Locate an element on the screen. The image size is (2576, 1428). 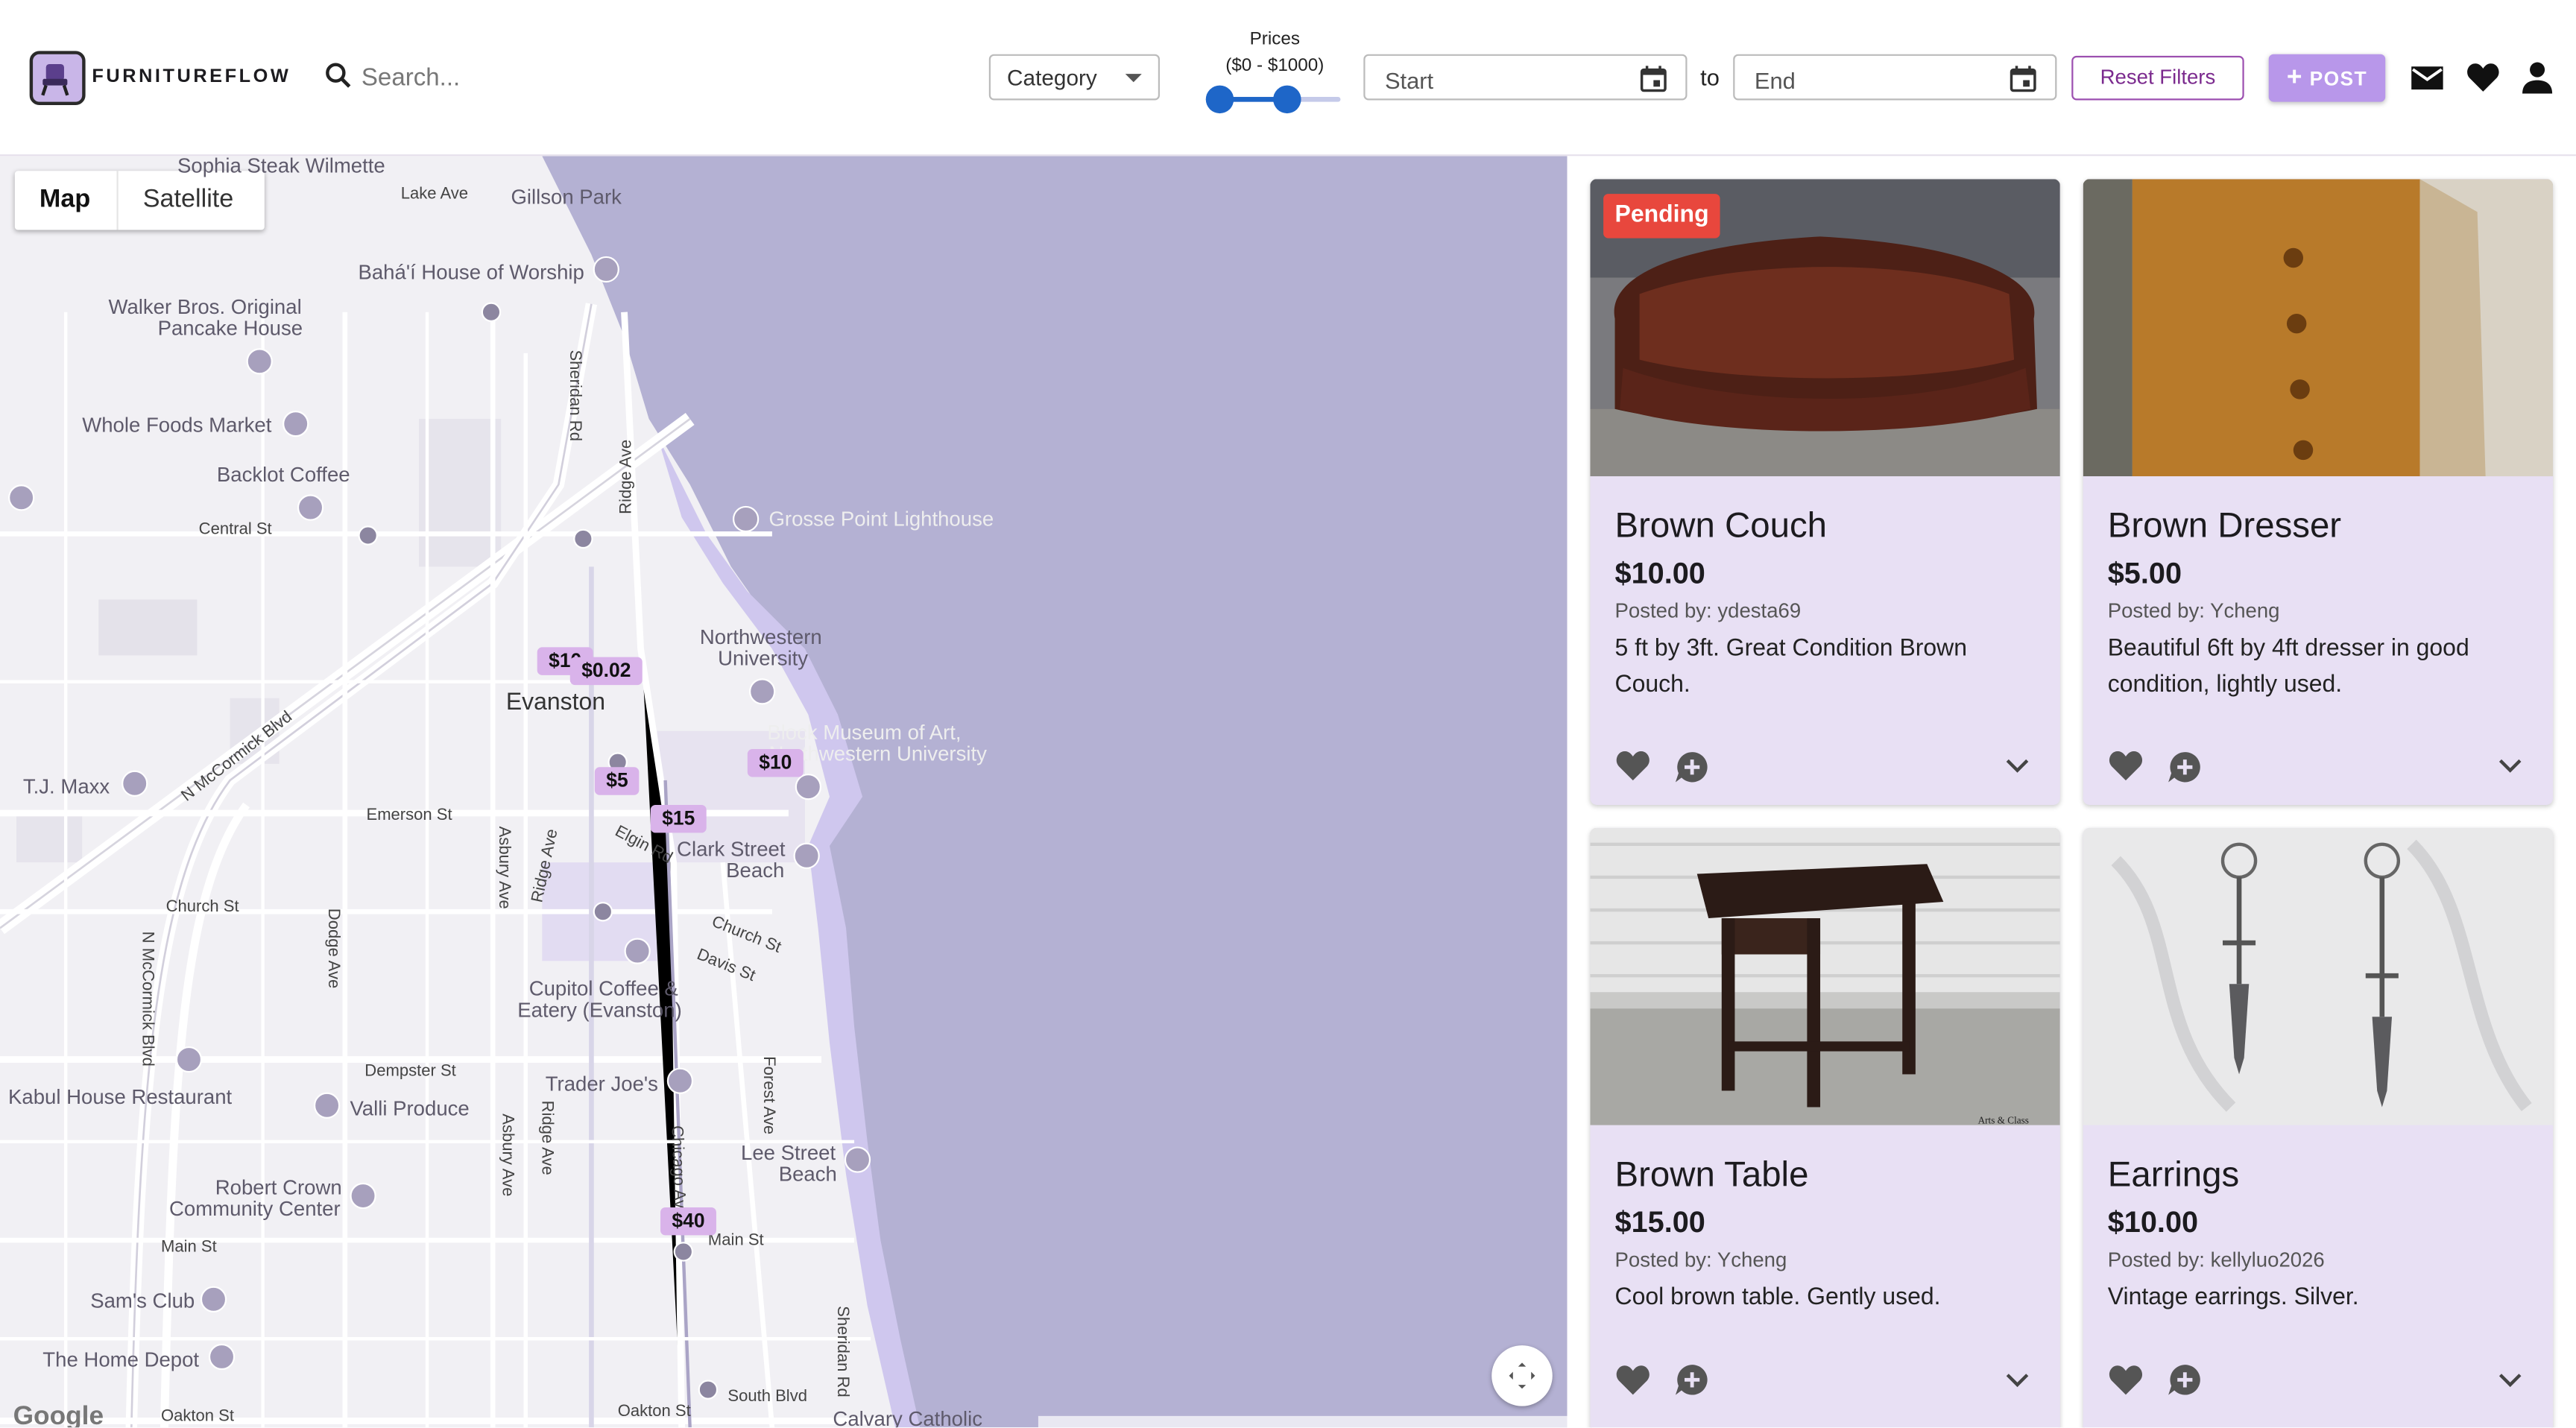
price-filter-label: Prices ($0 - $1000) is located at coordinates (1275, 52).